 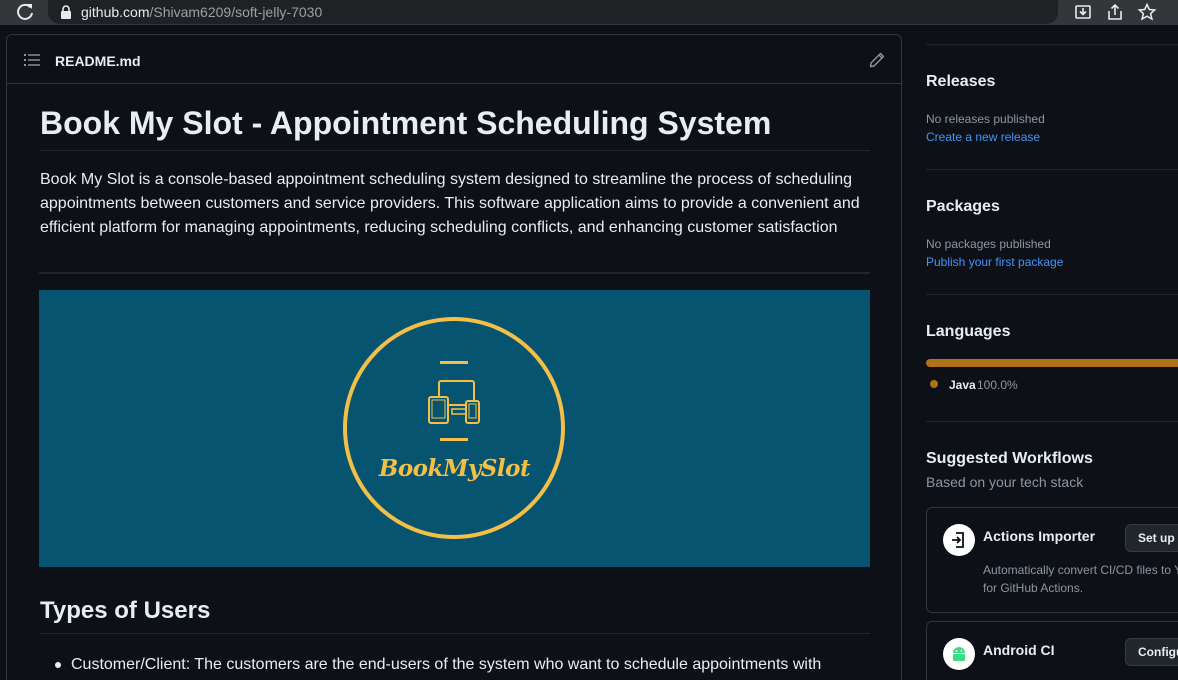 I want to click on android-icon, so click(x=959, y=654).